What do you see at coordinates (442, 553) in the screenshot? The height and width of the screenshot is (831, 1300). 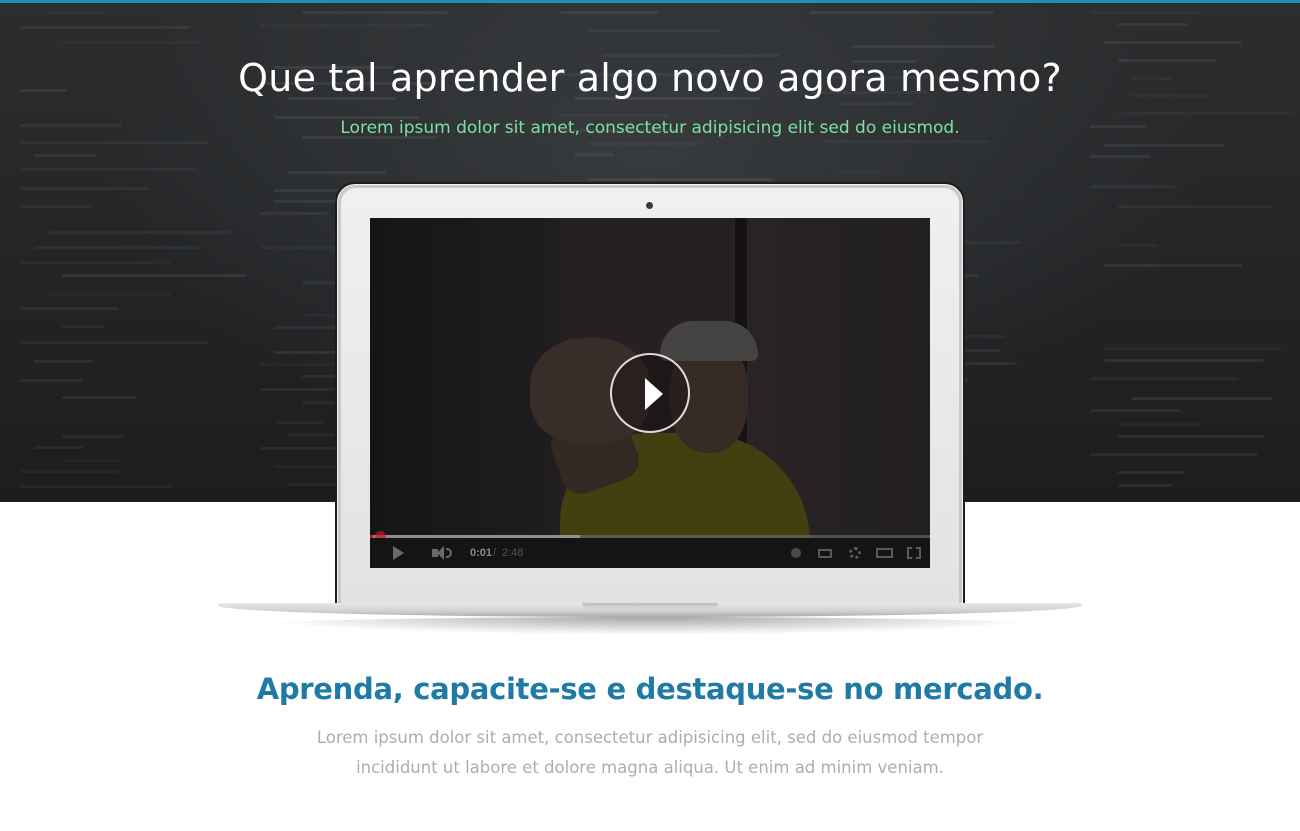 I see `volume-button` at bounding box center [442, 553].